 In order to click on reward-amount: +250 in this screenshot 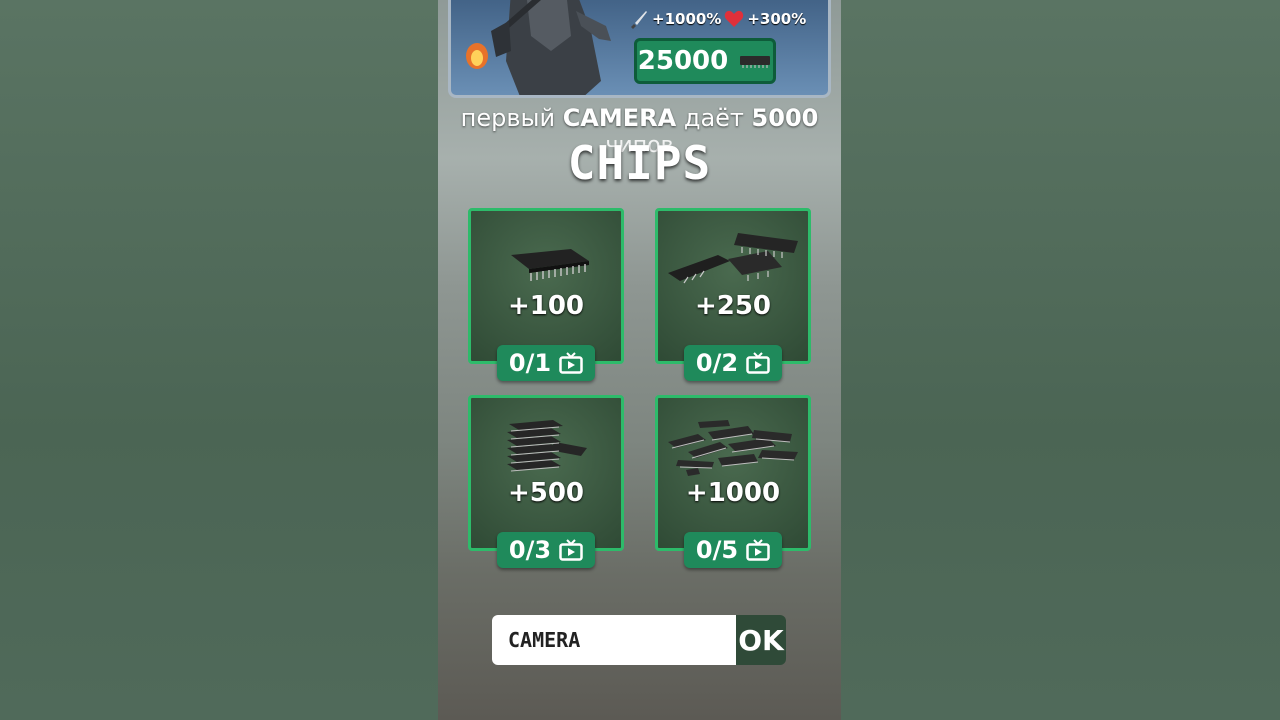, I will do `click(733, 306)`.